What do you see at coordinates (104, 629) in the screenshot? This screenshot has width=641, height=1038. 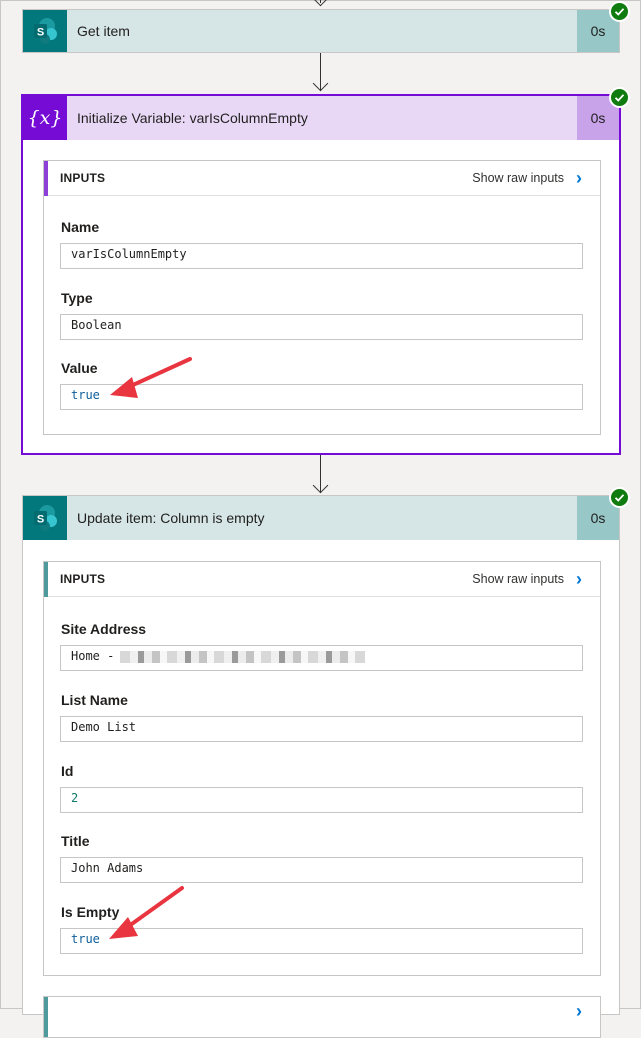 I see `field-label-site-address: Site Address` at bounding box center [104, 629].